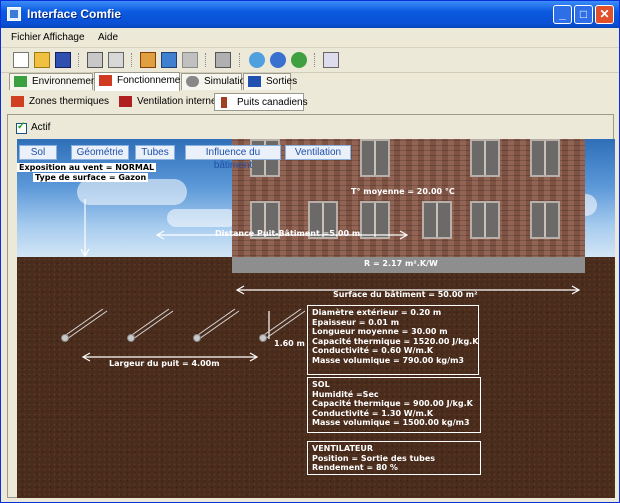  What do you see at coordinates (583, 14) in the screenshot?
I see `maximize-button: □` at bounding box center [583, 14].